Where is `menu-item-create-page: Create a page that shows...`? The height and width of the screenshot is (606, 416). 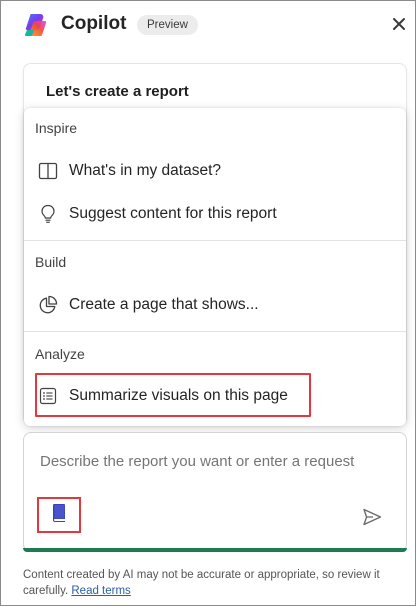
menu-item-create-page: Create a page that shows... is located at coordinates (148, 305).